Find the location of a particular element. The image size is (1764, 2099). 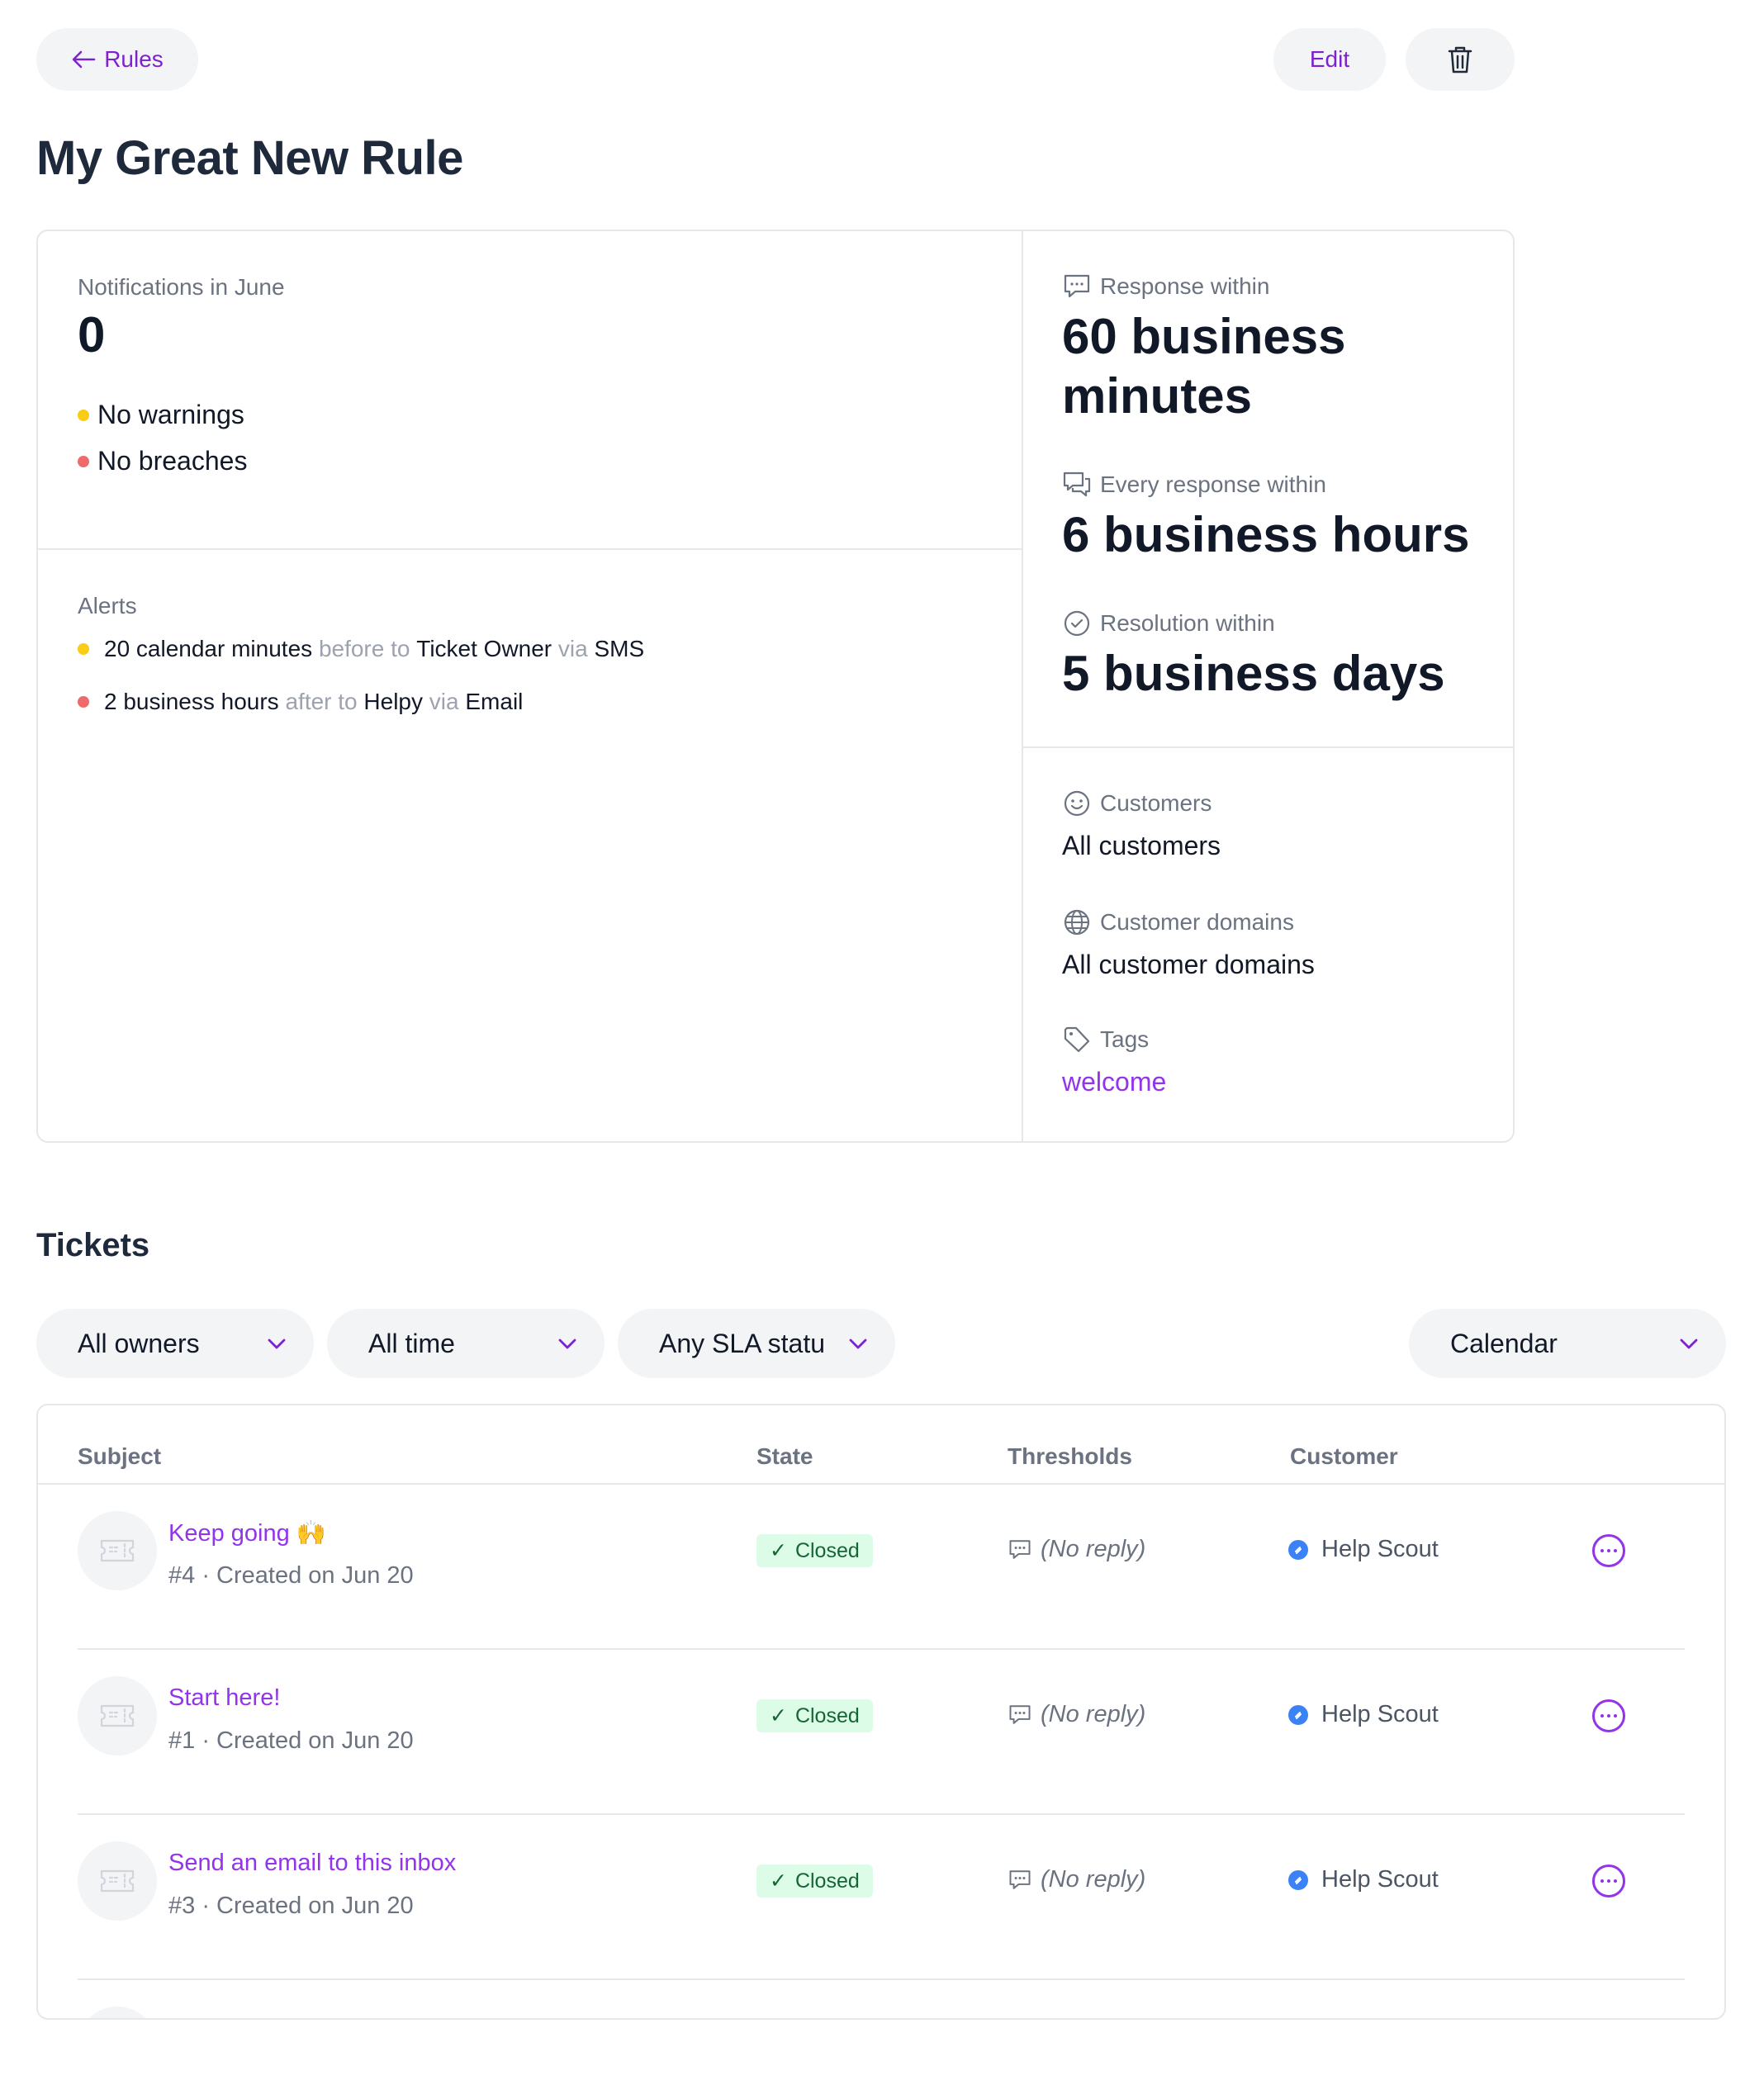

notifications-count: 0 is located at coordinates (92, 334).